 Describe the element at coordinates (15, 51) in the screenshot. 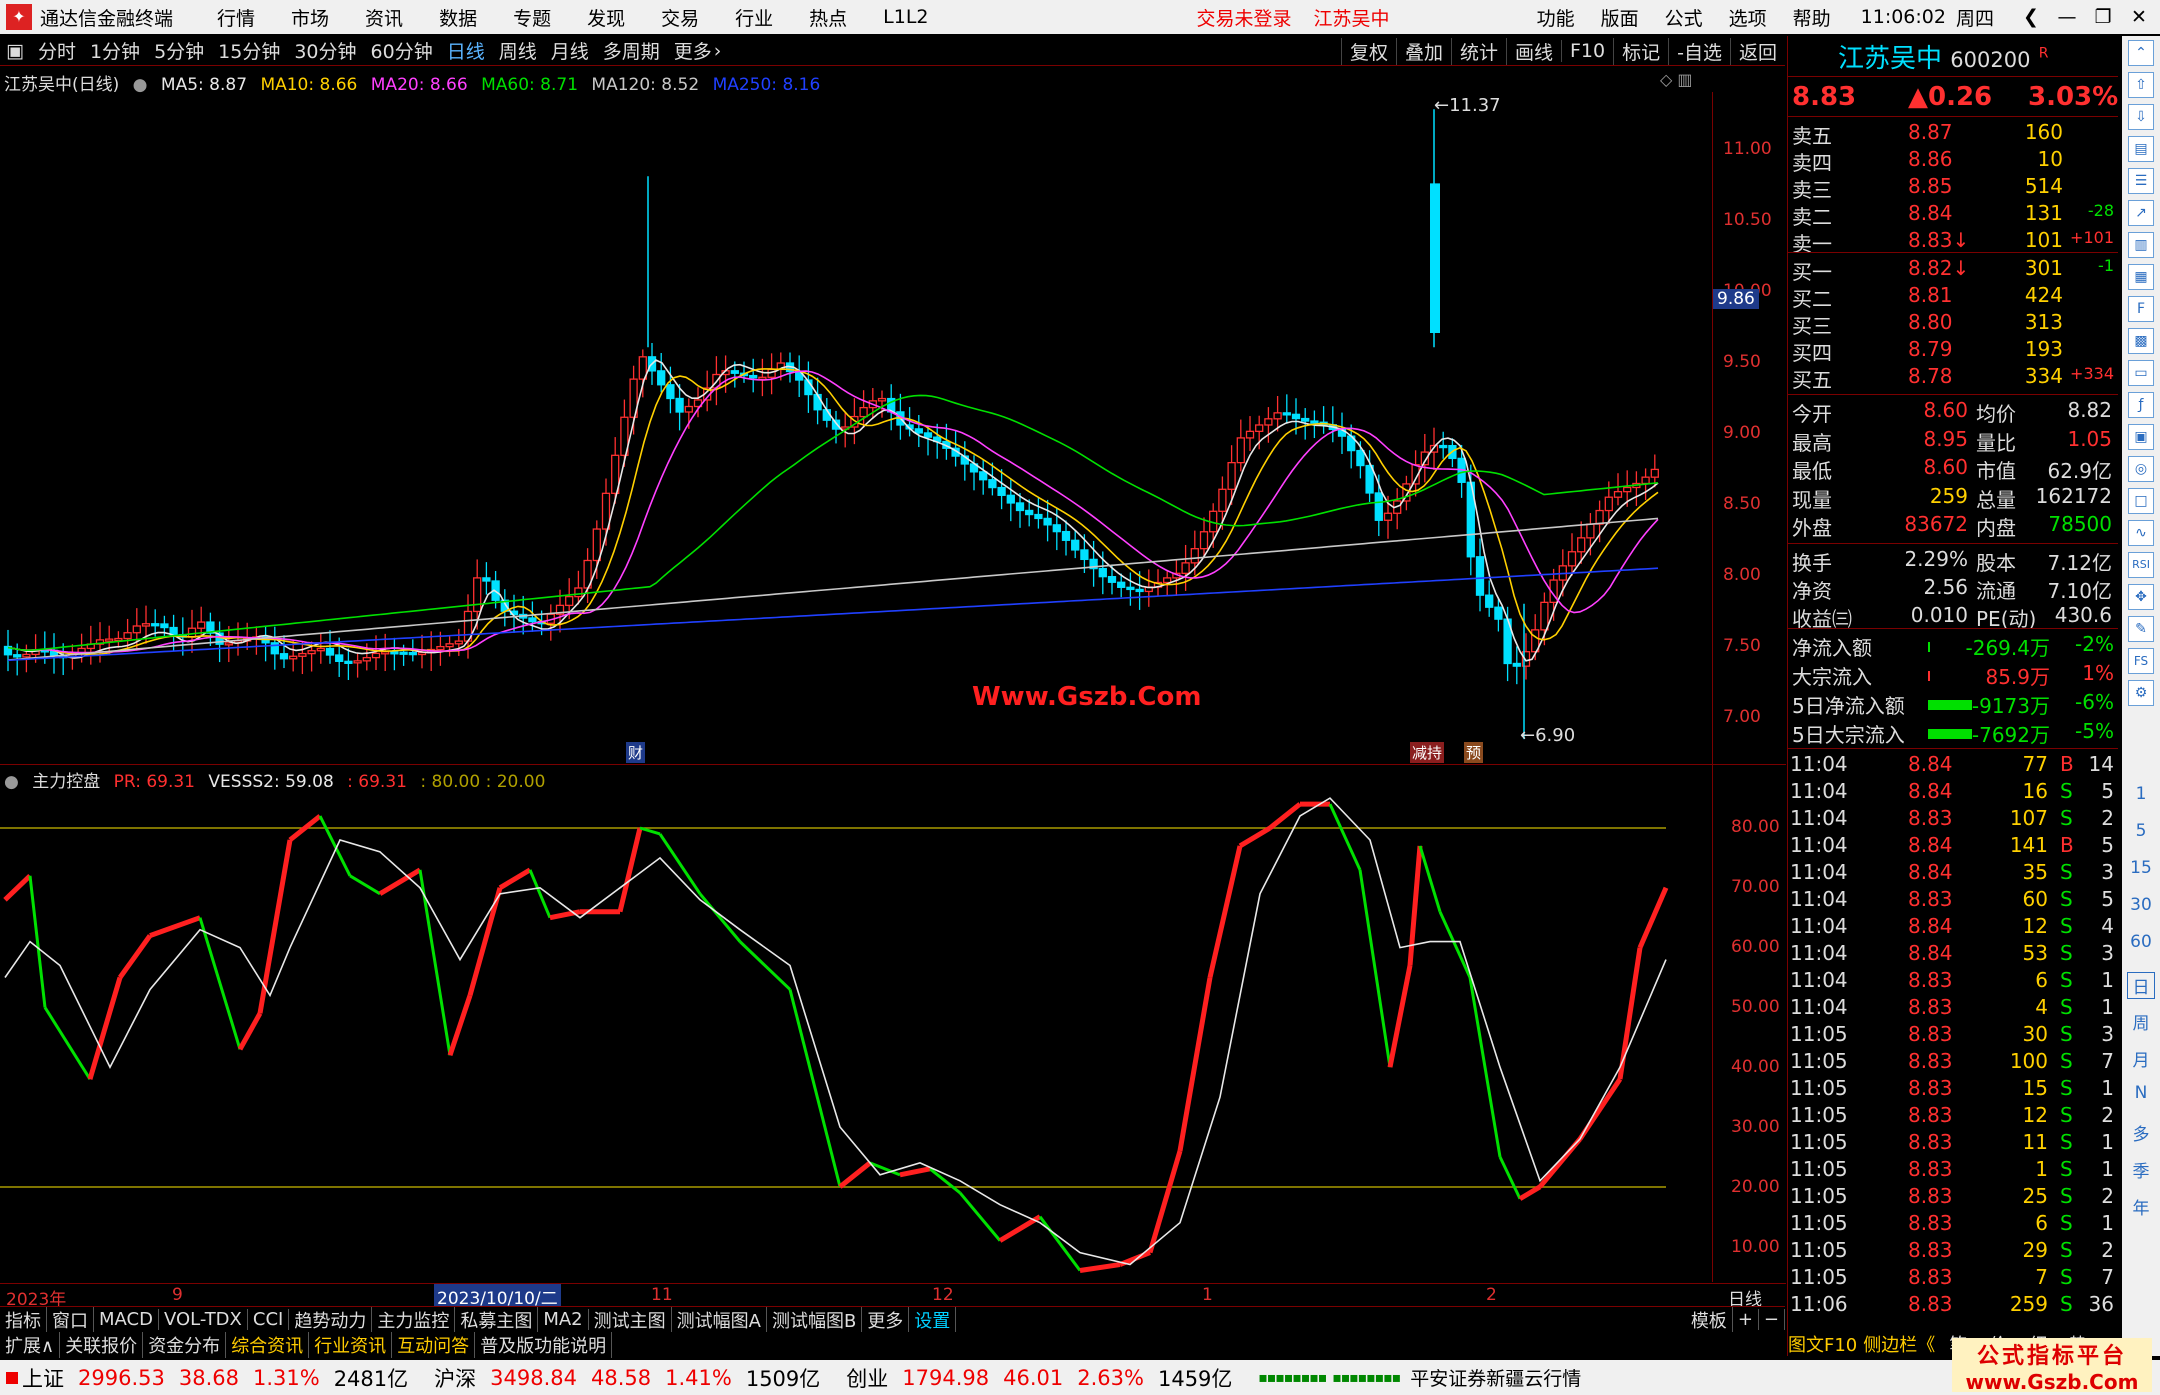

I see `layout-toggle-icon: ▣` at that location.